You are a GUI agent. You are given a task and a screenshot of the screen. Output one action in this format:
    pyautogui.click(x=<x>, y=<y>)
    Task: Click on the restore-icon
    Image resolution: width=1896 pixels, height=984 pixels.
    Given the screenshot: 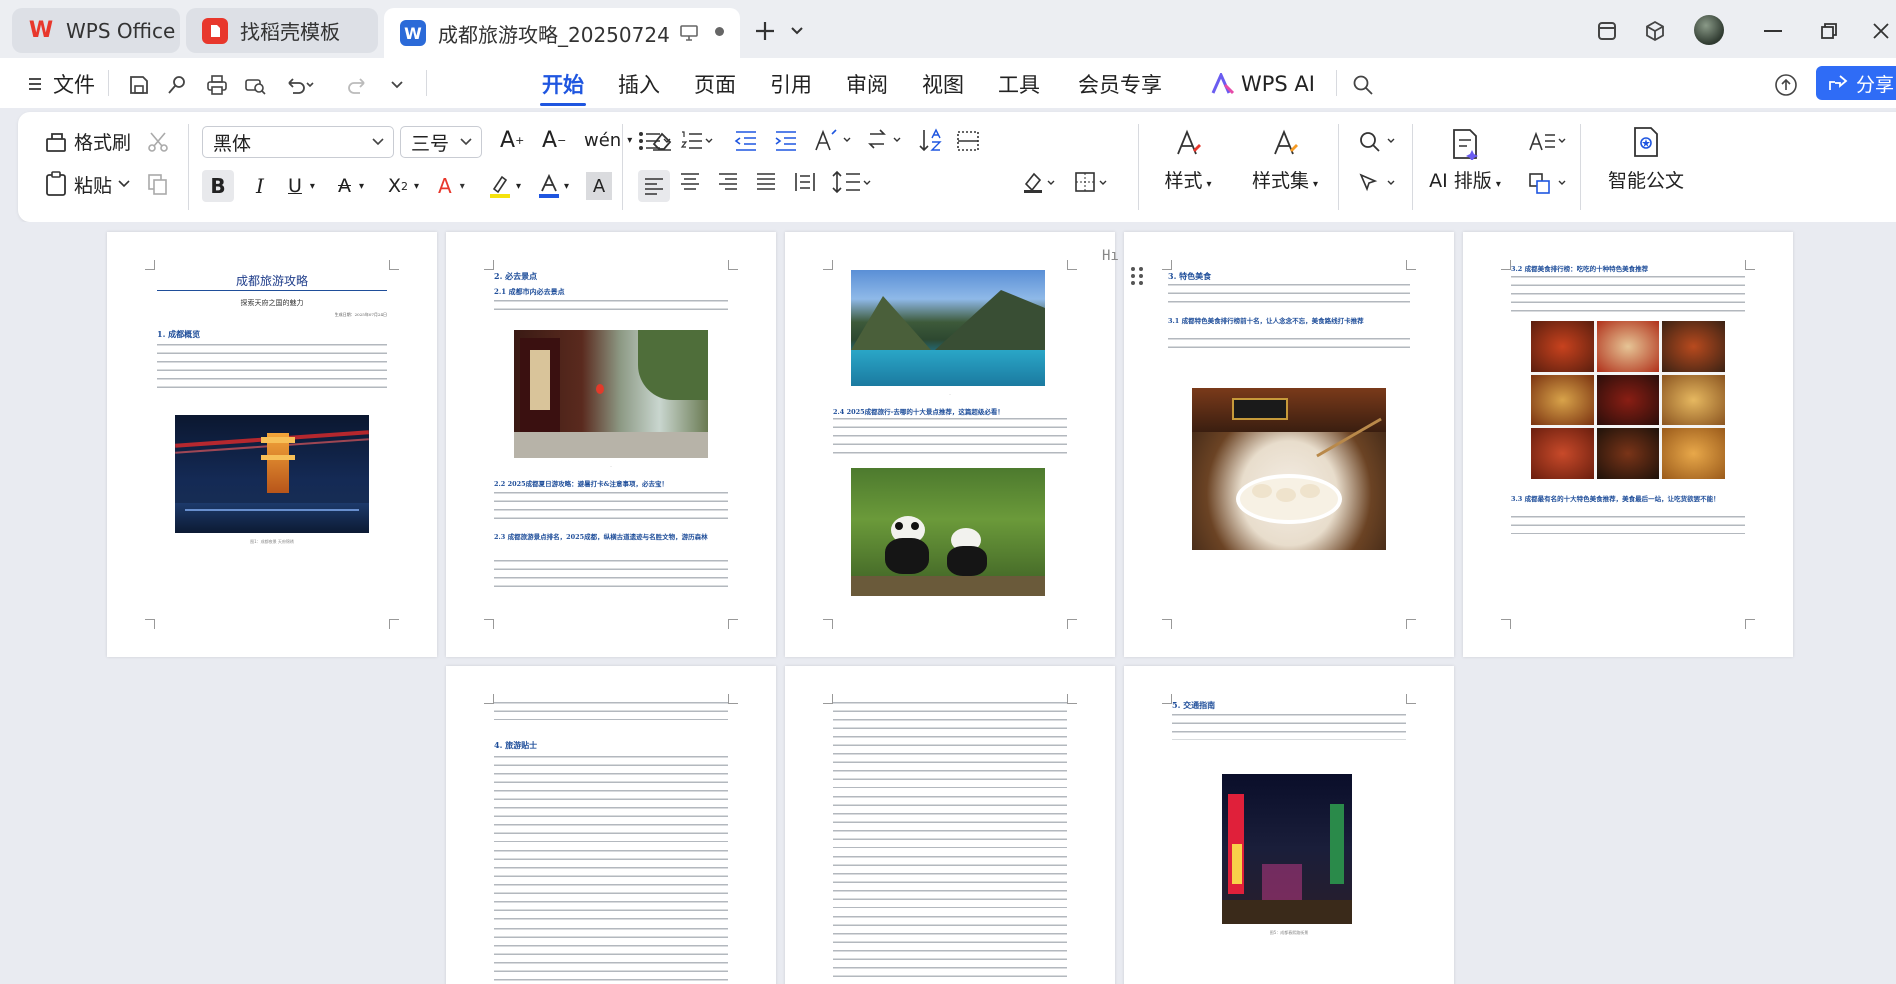 What is the action you would take?
    pyautogui.click(x=1829, y=31)
    